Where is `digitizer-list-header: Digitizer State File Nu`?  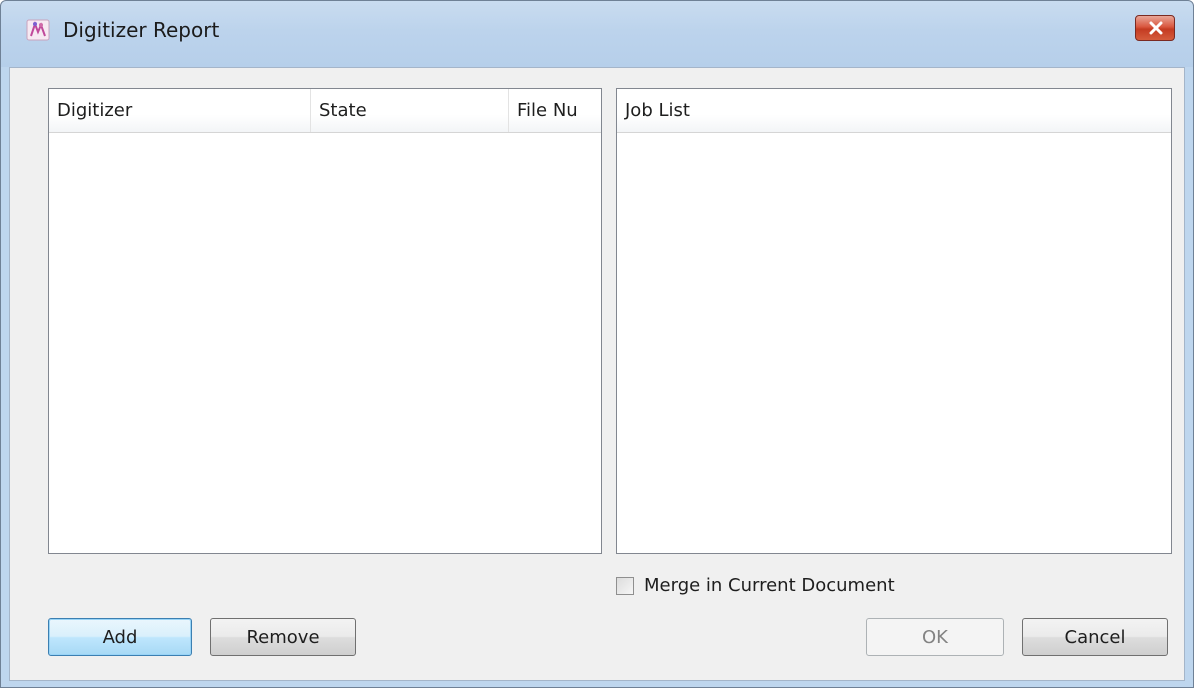 digitizer-list-header: Digitizer State File Nu is located at coordinates (325, 111).